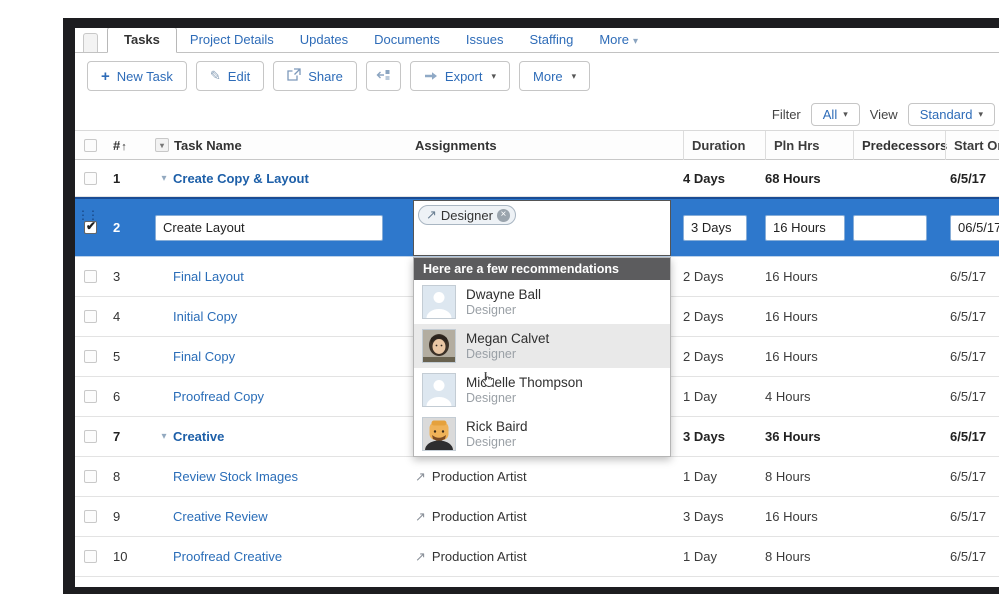 The height and width of the screenshot is (594, 999). I want to click on tab-updates: Updates, so click(324, 40).